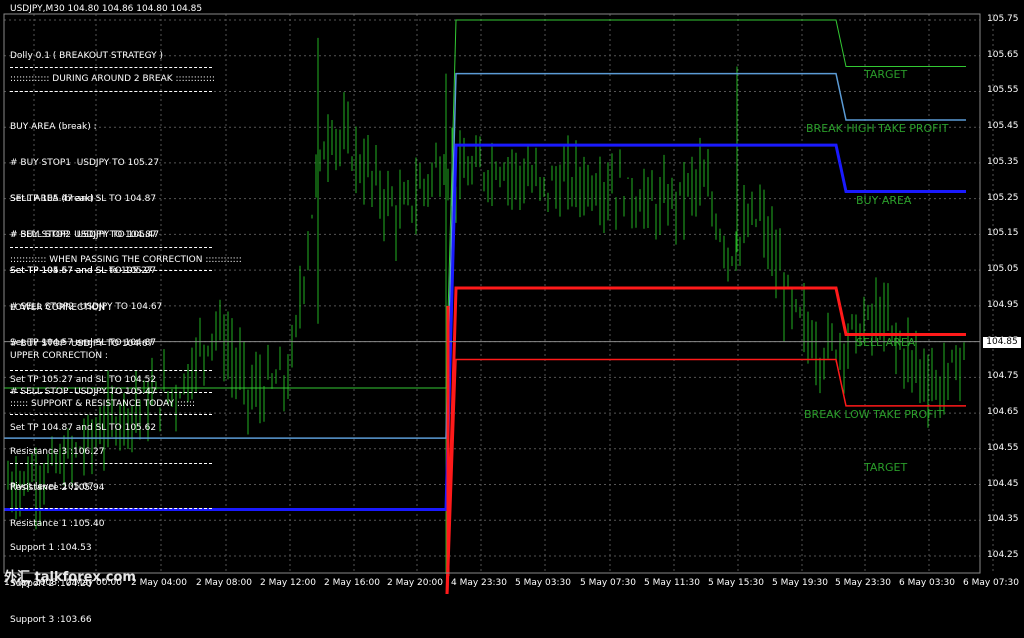 This screenshot has height=638, width=1024. What do you see at coordinates (1003, 126) in the screenshot?
I see `price-tick-label: 105.45` at bounding box center [1003, 126].